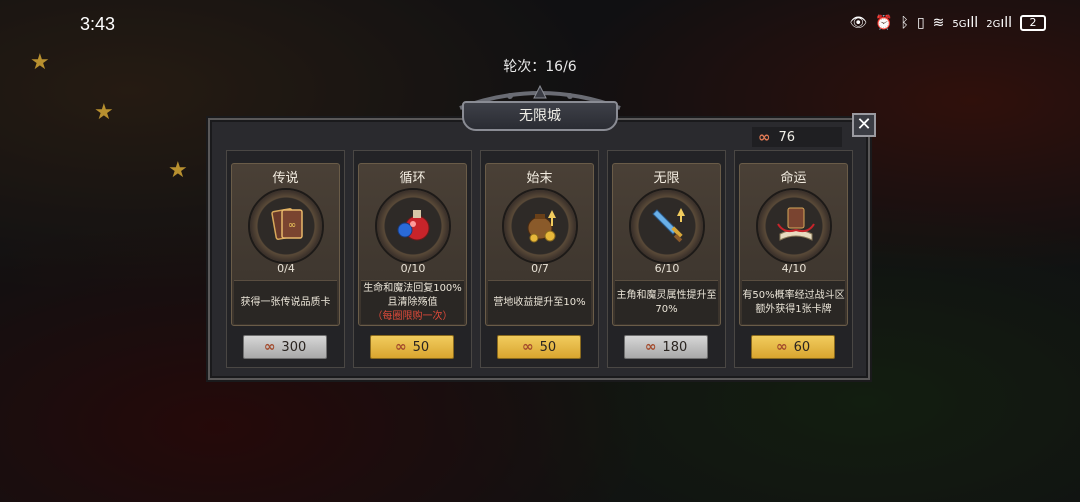 Image resolution: width=1080 pixels, height=502 pixels. I want to click on currency-display: ∞ 76, so click(797, 137).